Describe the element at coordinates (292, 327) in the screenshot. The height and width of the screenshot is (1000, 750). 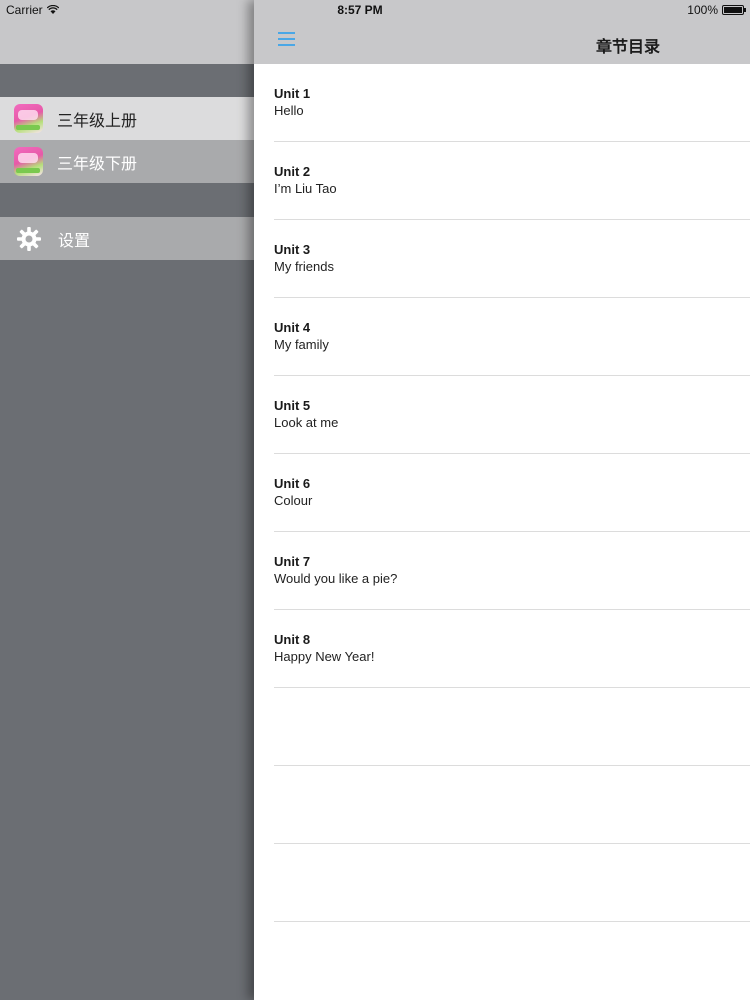
I see `unit-title: Unit 4` at that location.